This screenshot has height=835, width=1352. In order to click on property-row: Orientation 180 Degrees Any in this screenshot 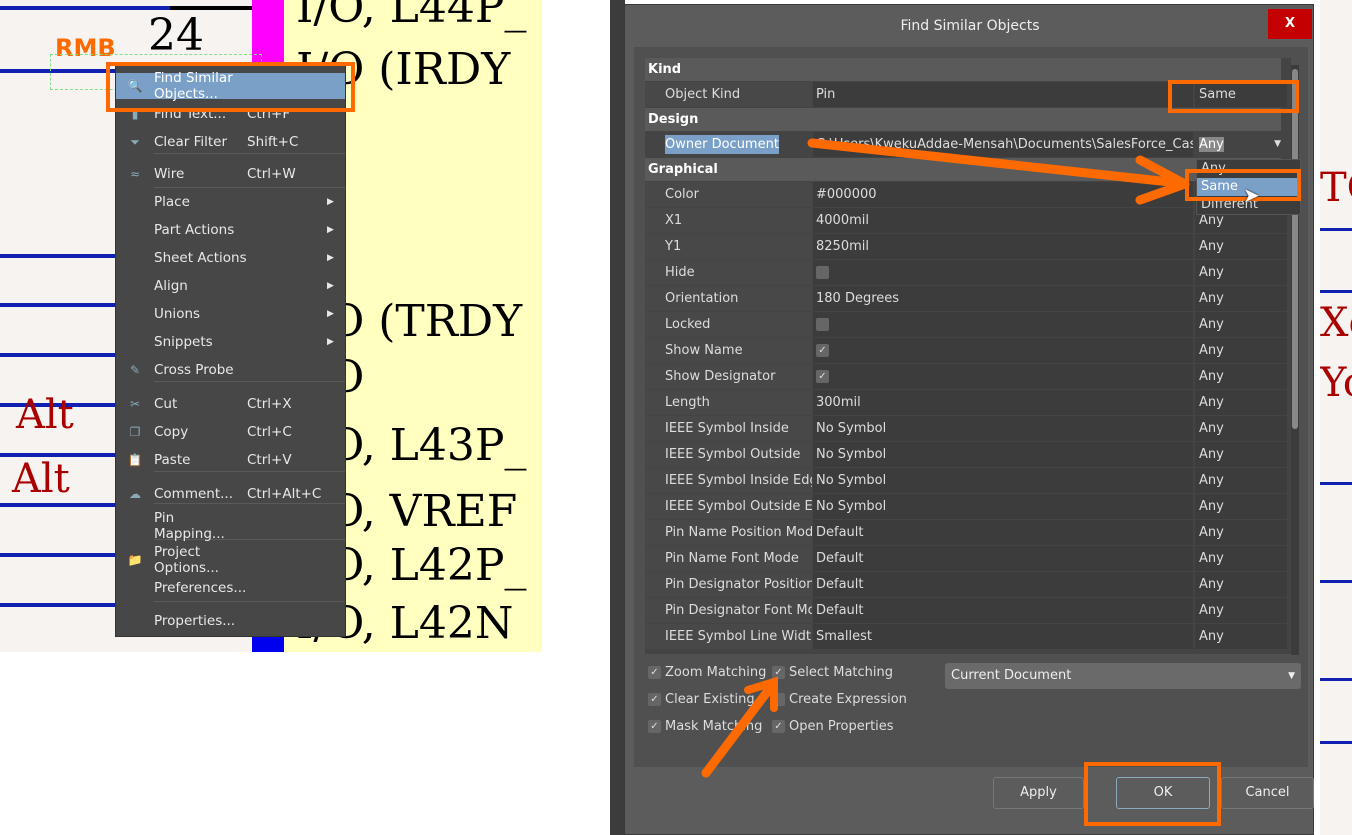, I will do `click(966, 299)`.